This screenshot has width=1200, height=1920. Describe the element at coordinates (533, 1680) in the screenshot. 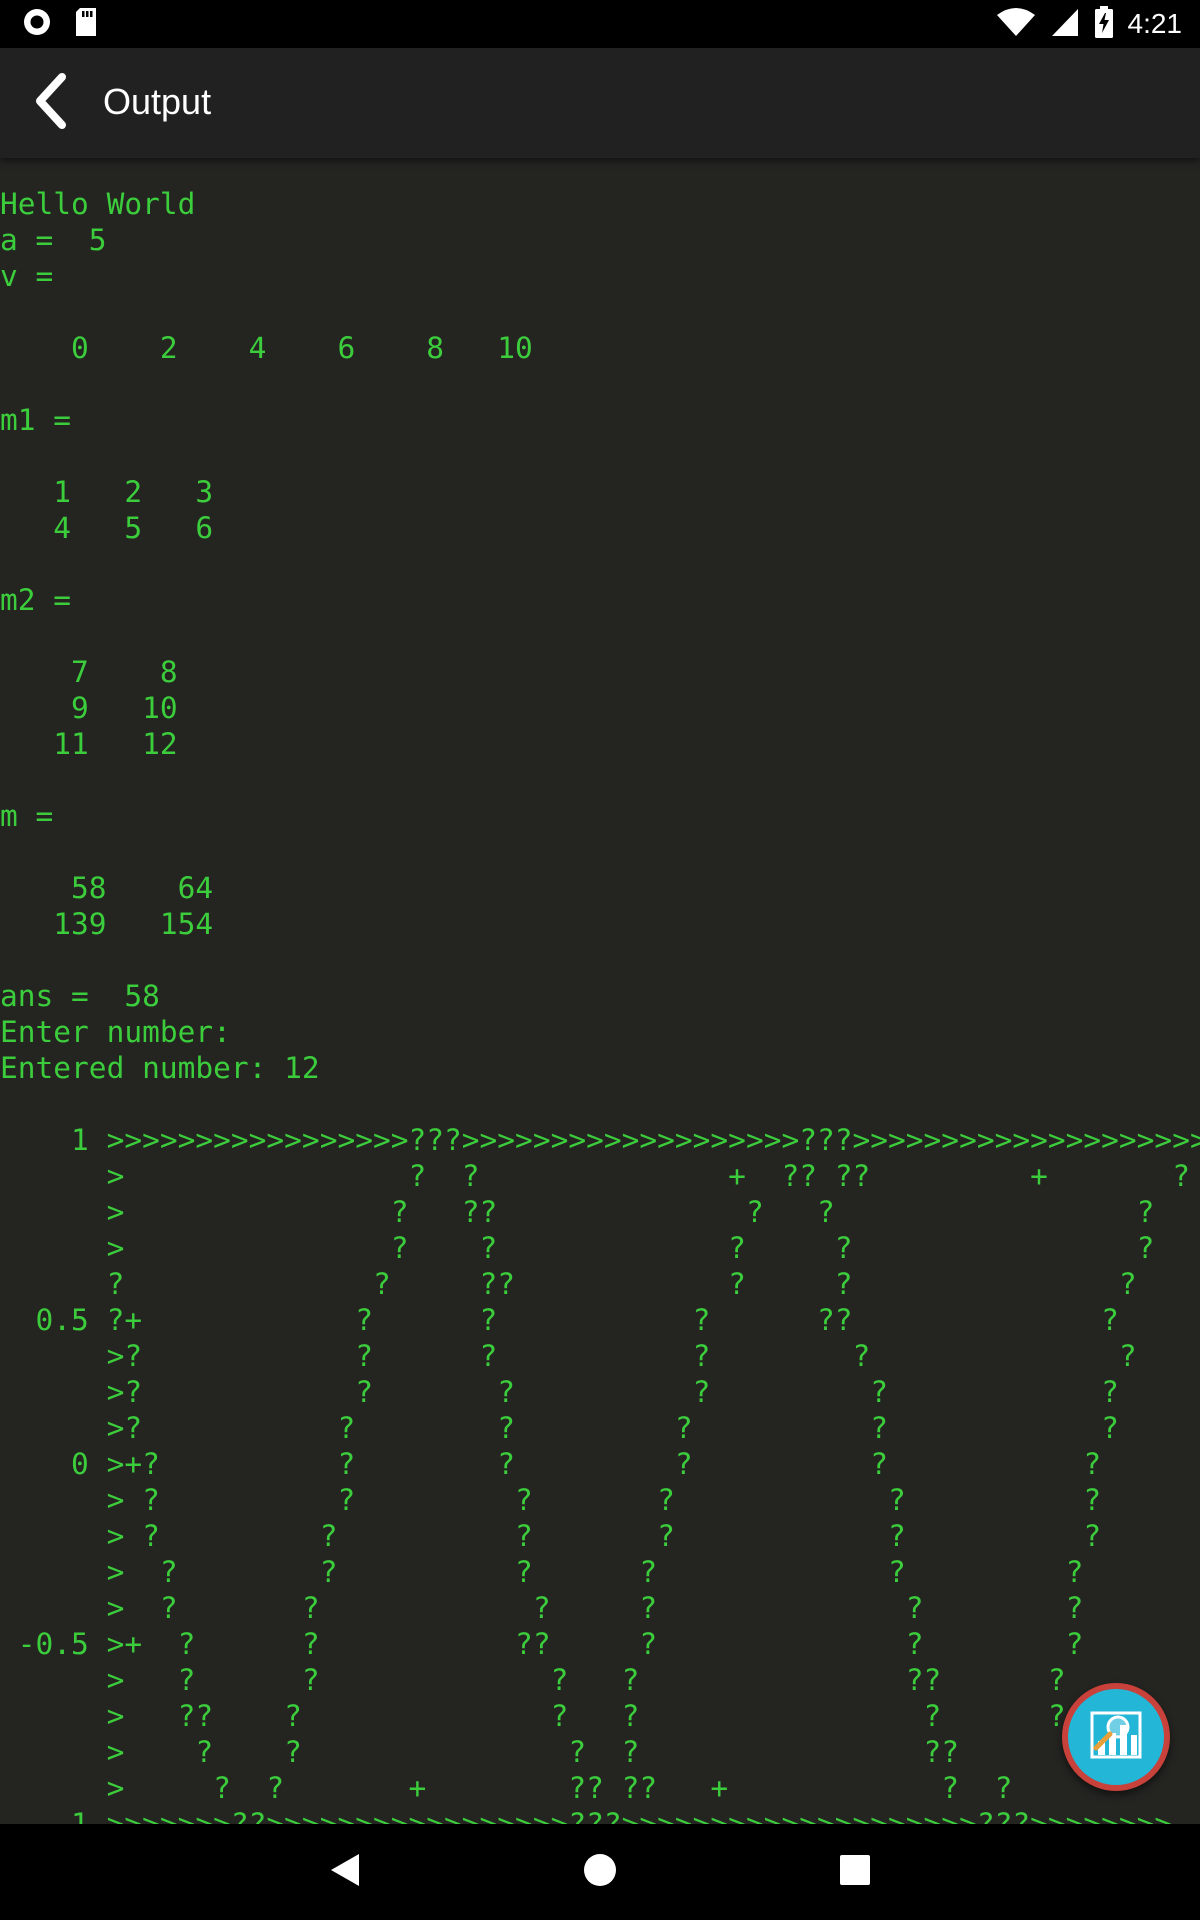

I see `console-line: > ? ? ? ? ?? ?` at that location.